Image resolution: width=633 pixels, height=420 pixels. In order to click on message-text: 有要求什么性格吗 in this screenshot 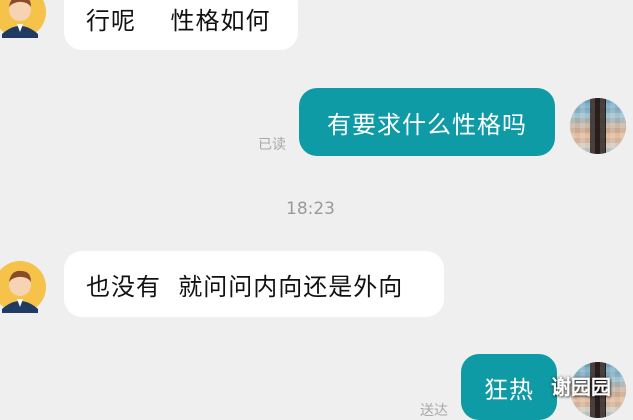, I will do `click(427, 124)`.